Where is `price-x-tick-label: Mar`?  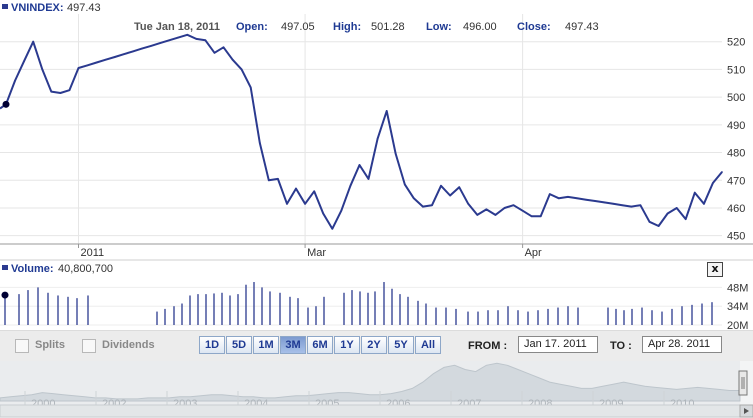
price-x-tick-label: Mar is located at coordinates (316, 253).